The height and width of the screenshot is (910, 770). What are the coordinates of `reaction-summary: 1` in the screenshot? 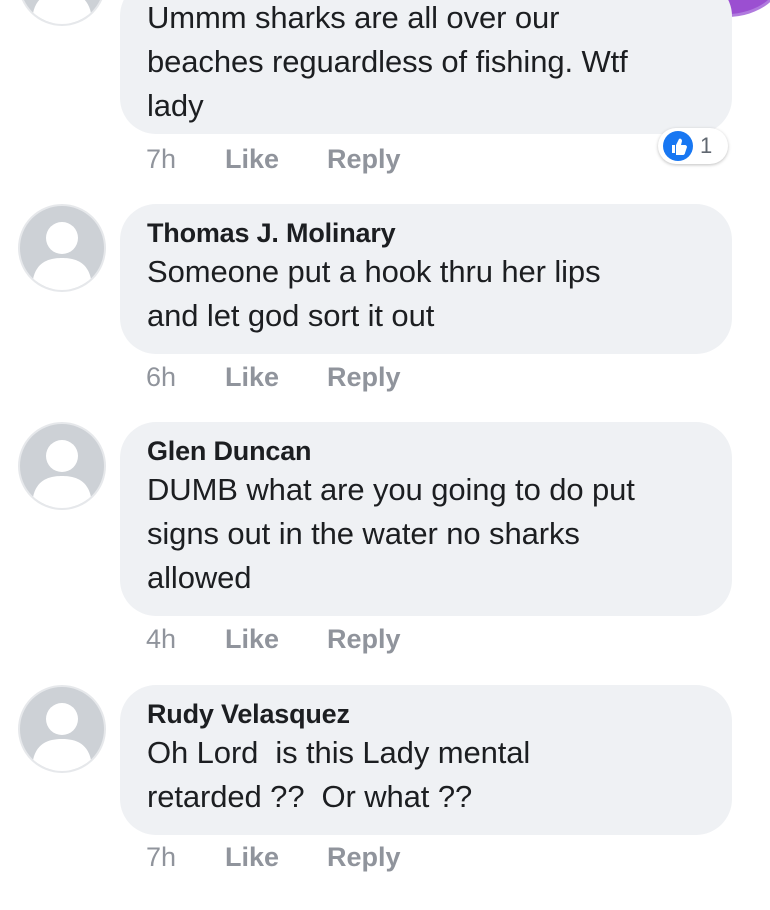 It's located at (693, 146).